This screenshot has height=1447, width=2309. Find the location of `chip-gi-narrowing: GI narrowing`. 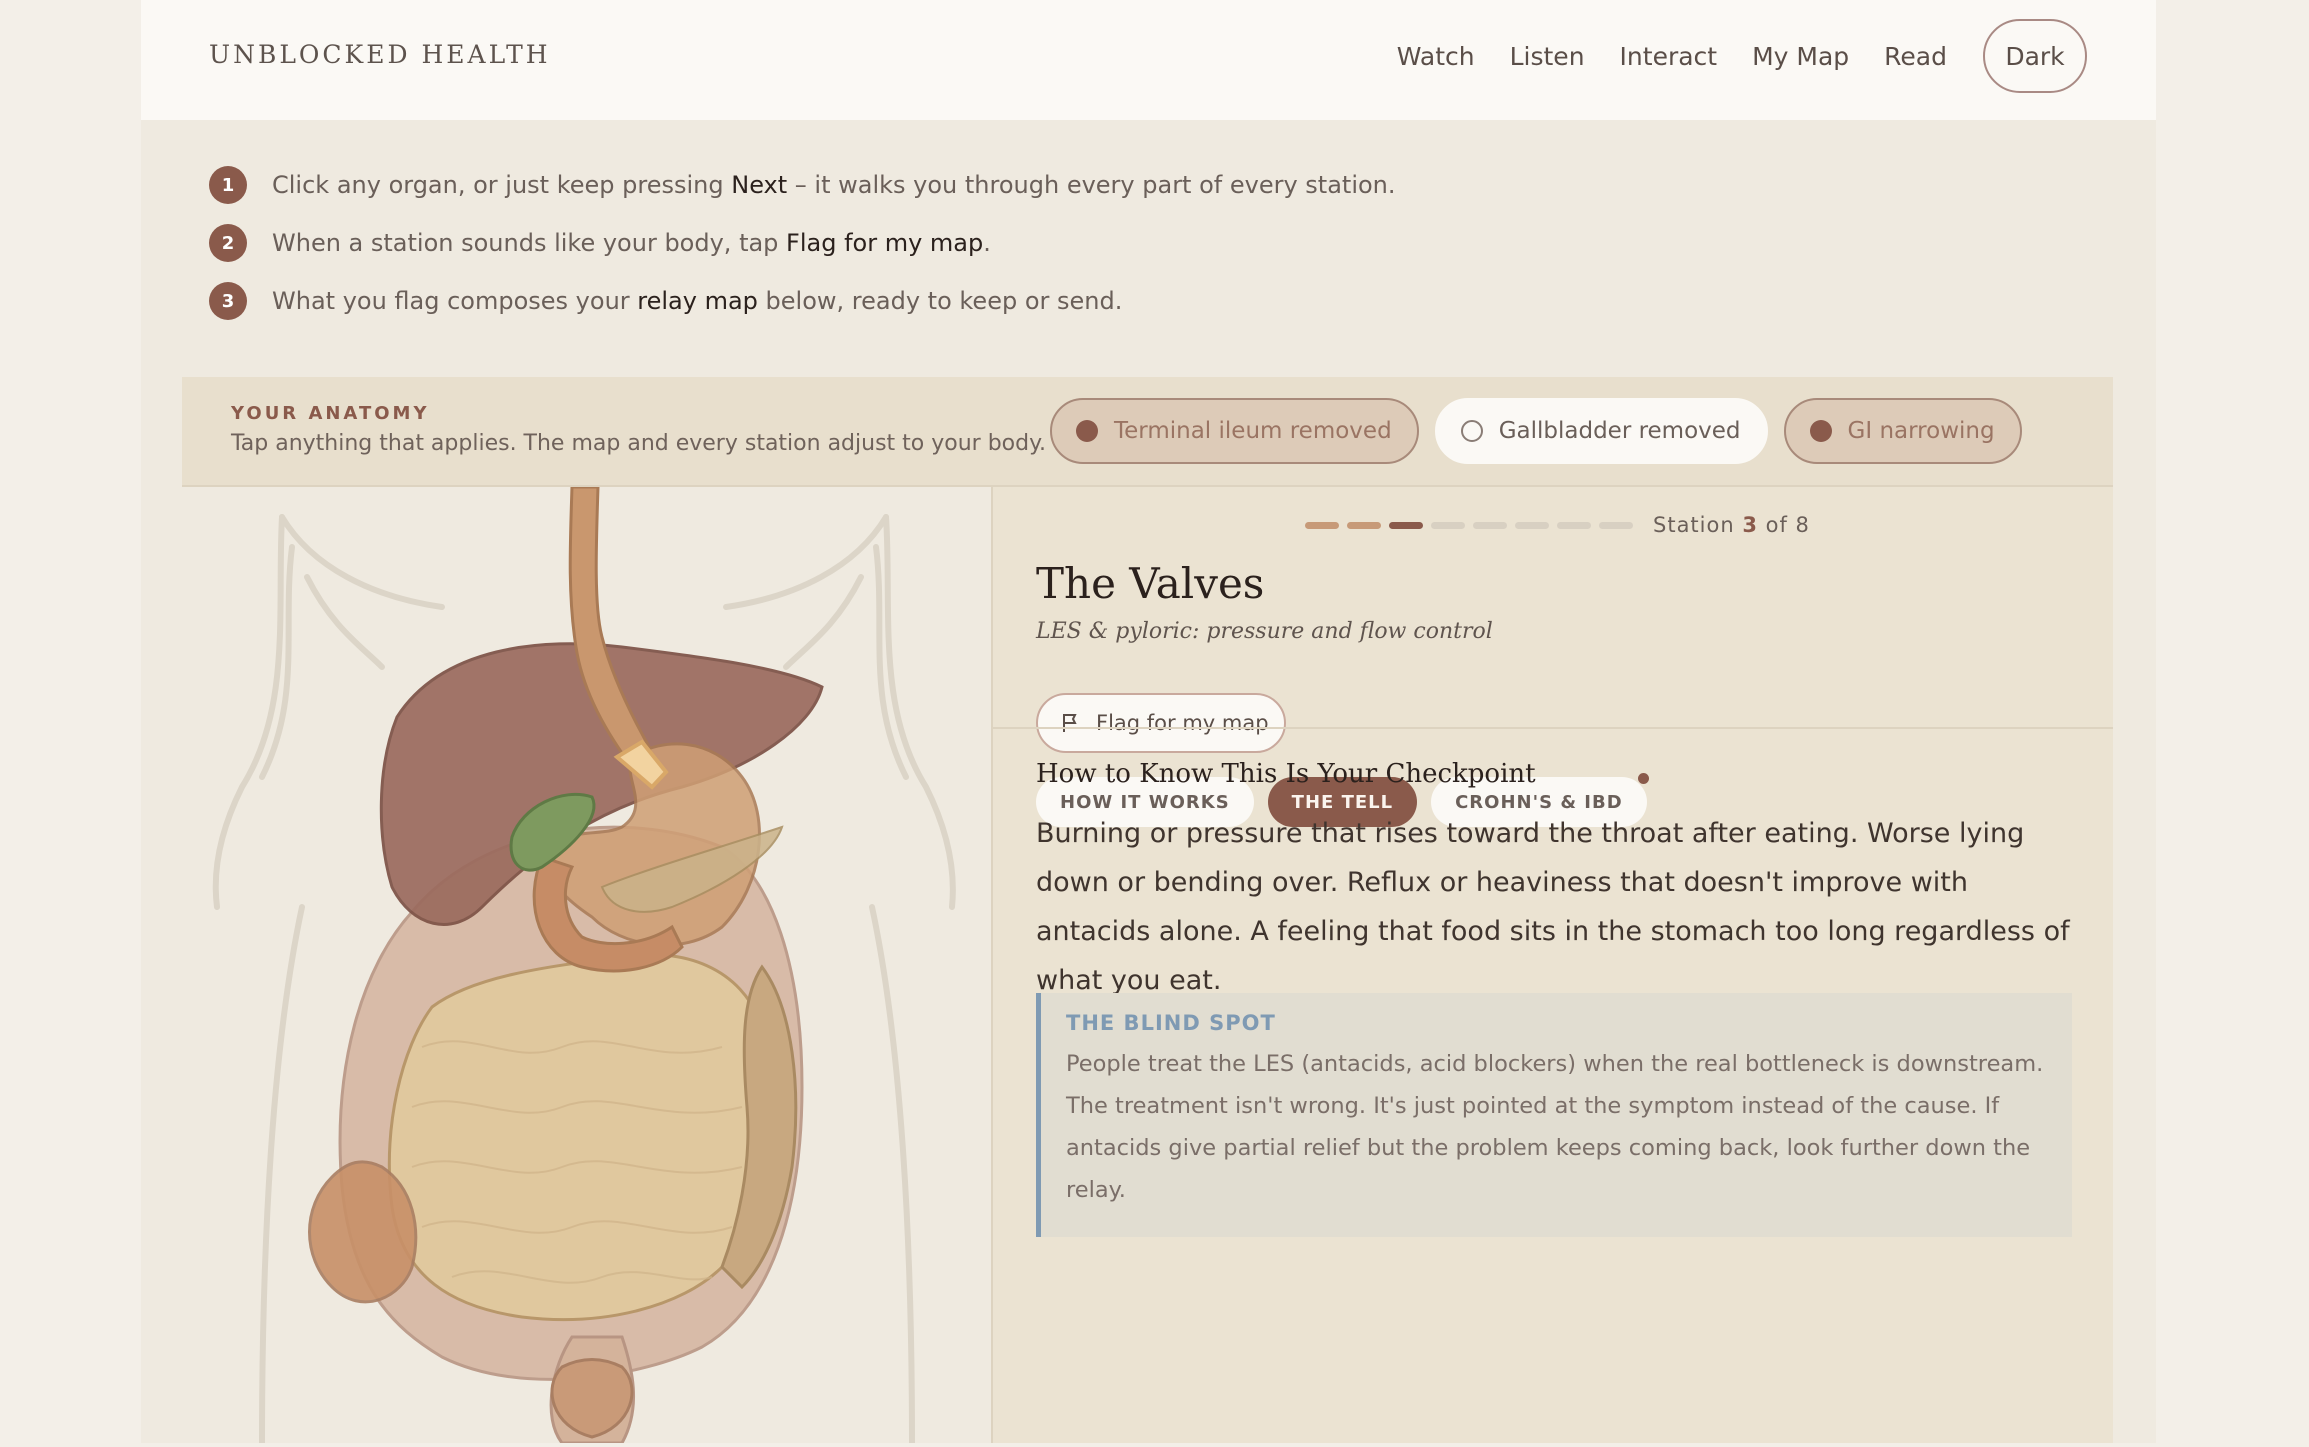

chip-gi-narrowing: GI narrowing is located at coordinates (1902, 431).